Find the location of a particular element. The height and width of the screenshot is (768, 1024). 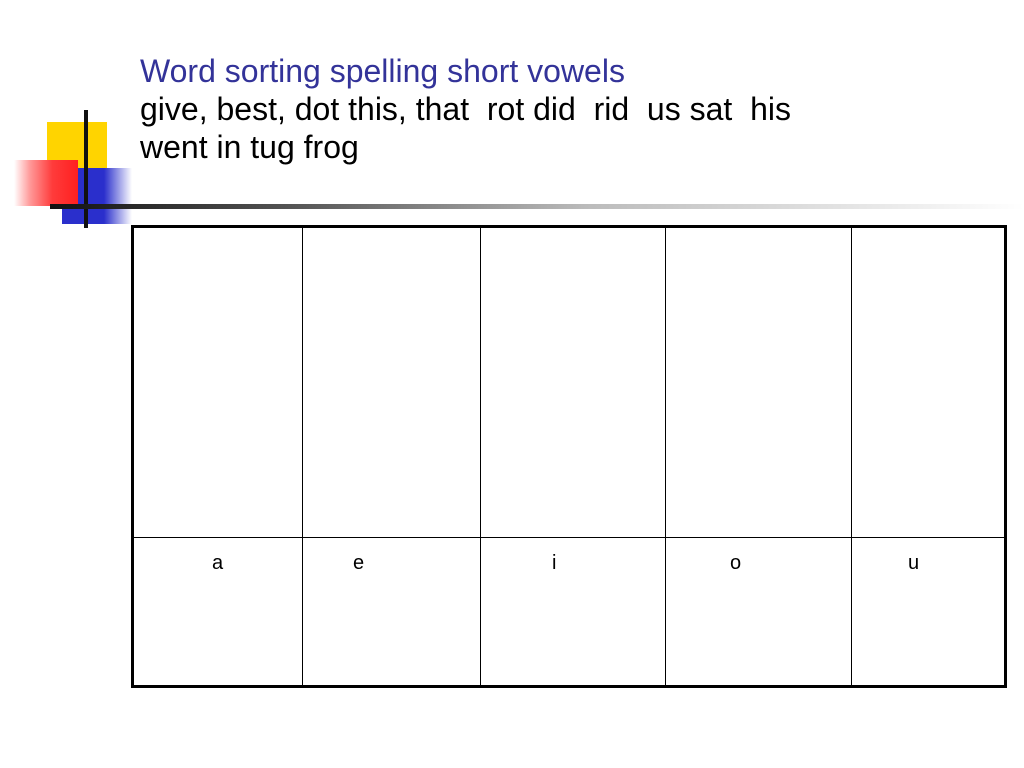

sort-cell-a is located at coordinates (217, 382).